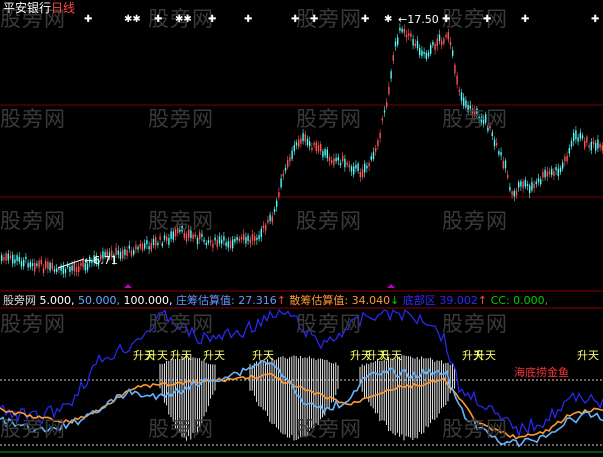  Describe the element at coordinates (39, 8) in the screenshot. I see `chart-title: 平安银行日线` at that location.